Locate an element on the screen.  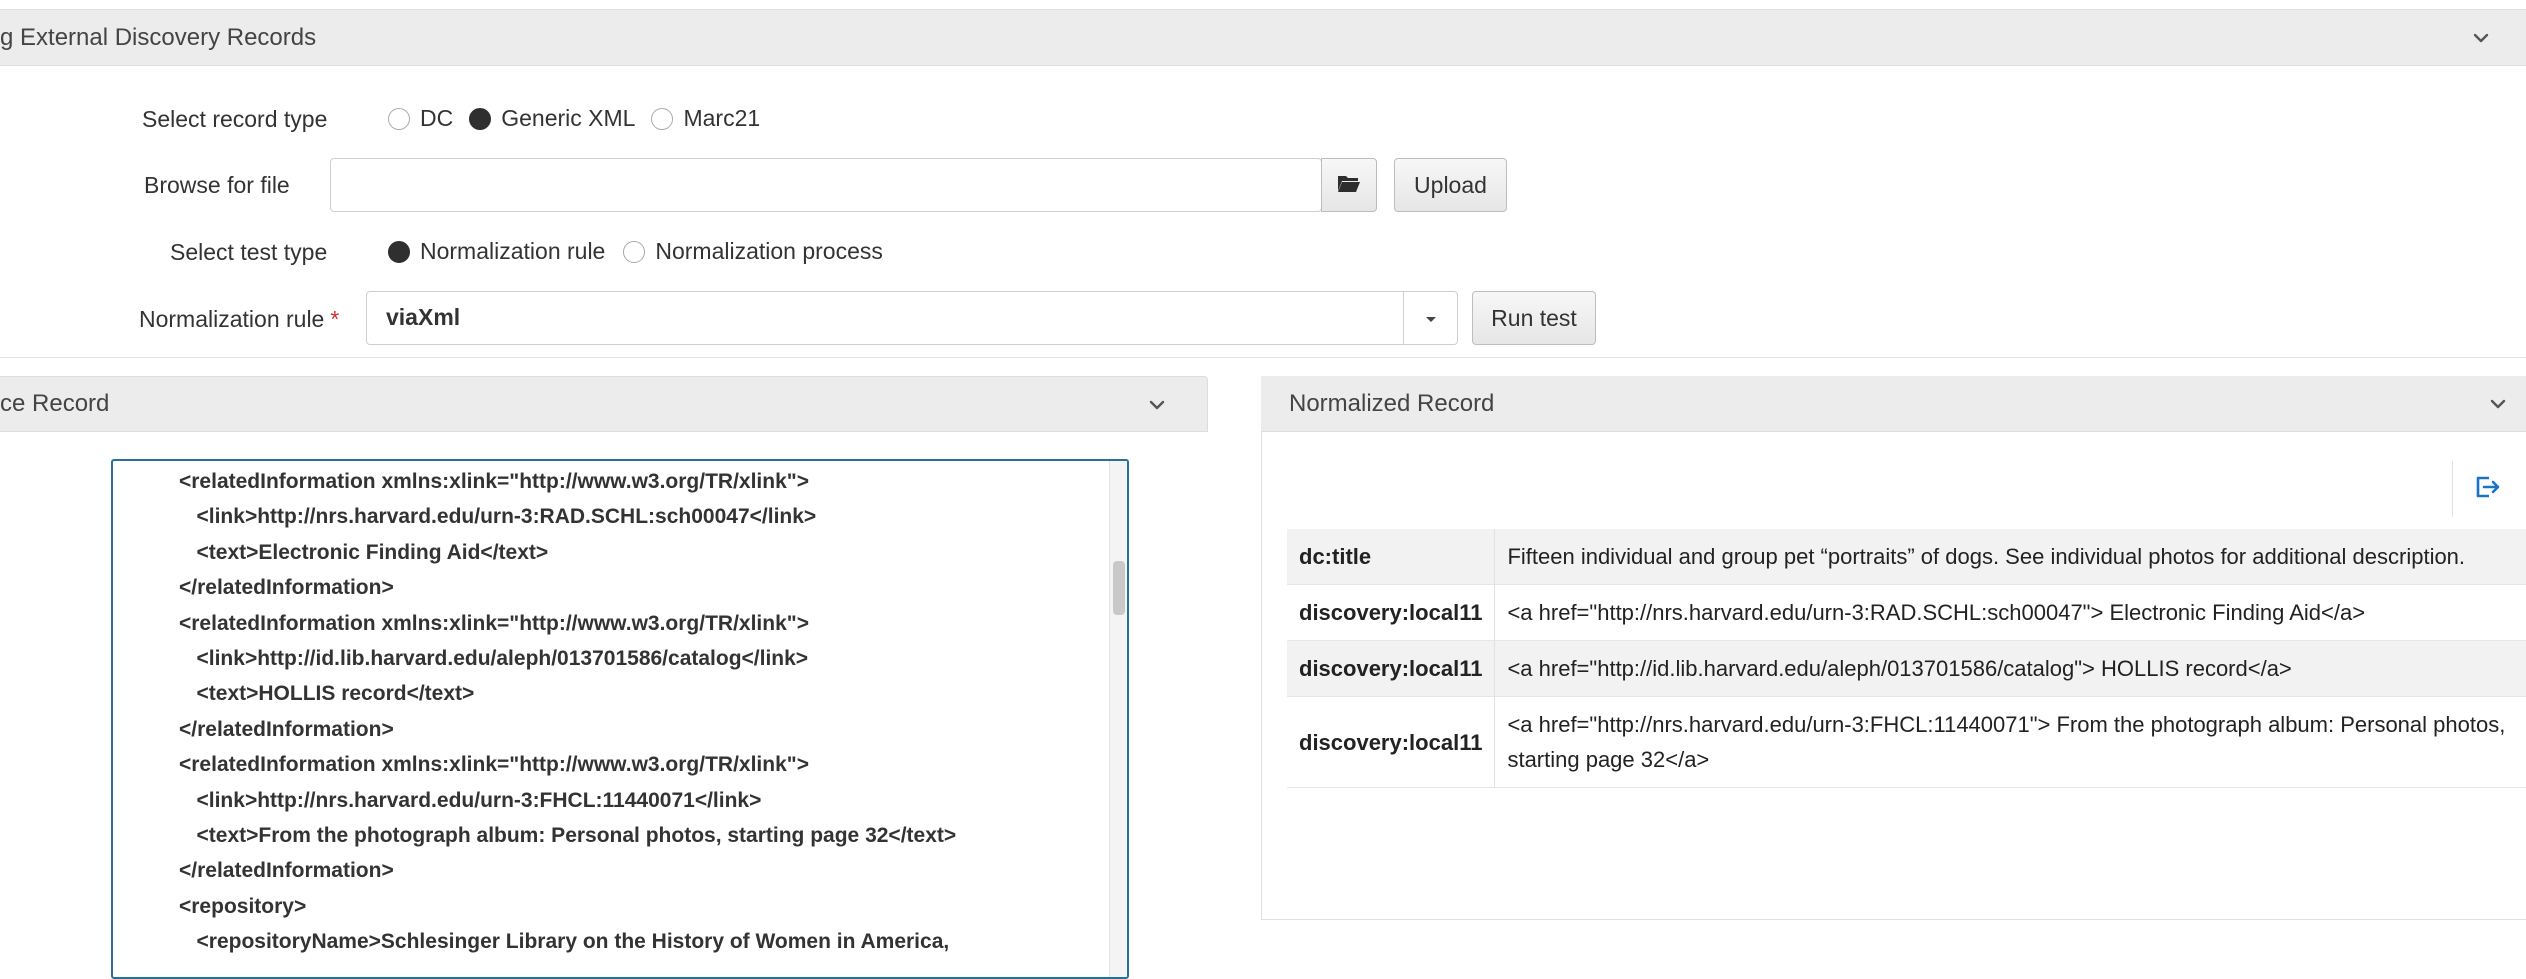
normalization-rule-select: viaXml is located at coordinates (912, 318).